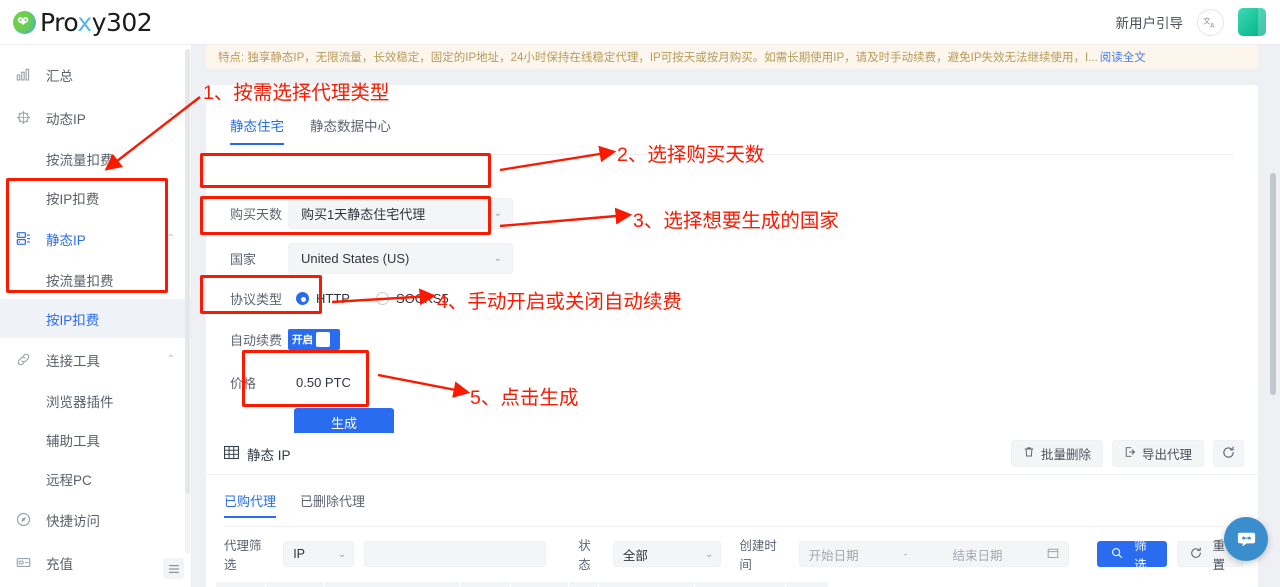 This screenshot has height=587, width=1280. Describe the element at coordinates (84, 22) in the screenshot. I see `logo-part-x: x` at that location.